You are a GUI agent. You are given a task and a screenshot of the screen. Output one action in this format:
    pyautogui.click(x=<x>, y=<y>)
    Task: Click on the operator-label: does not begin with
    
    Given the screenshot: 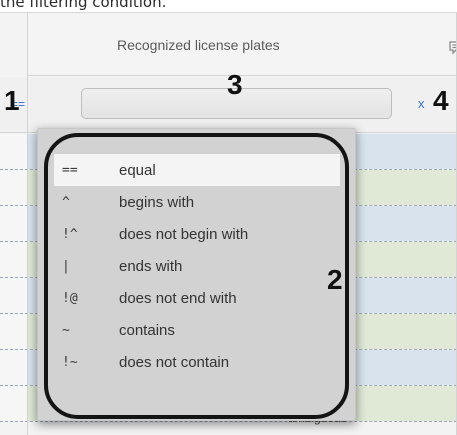 What is the action you would take?
    pyautogui.click(x=184, y=234)
    